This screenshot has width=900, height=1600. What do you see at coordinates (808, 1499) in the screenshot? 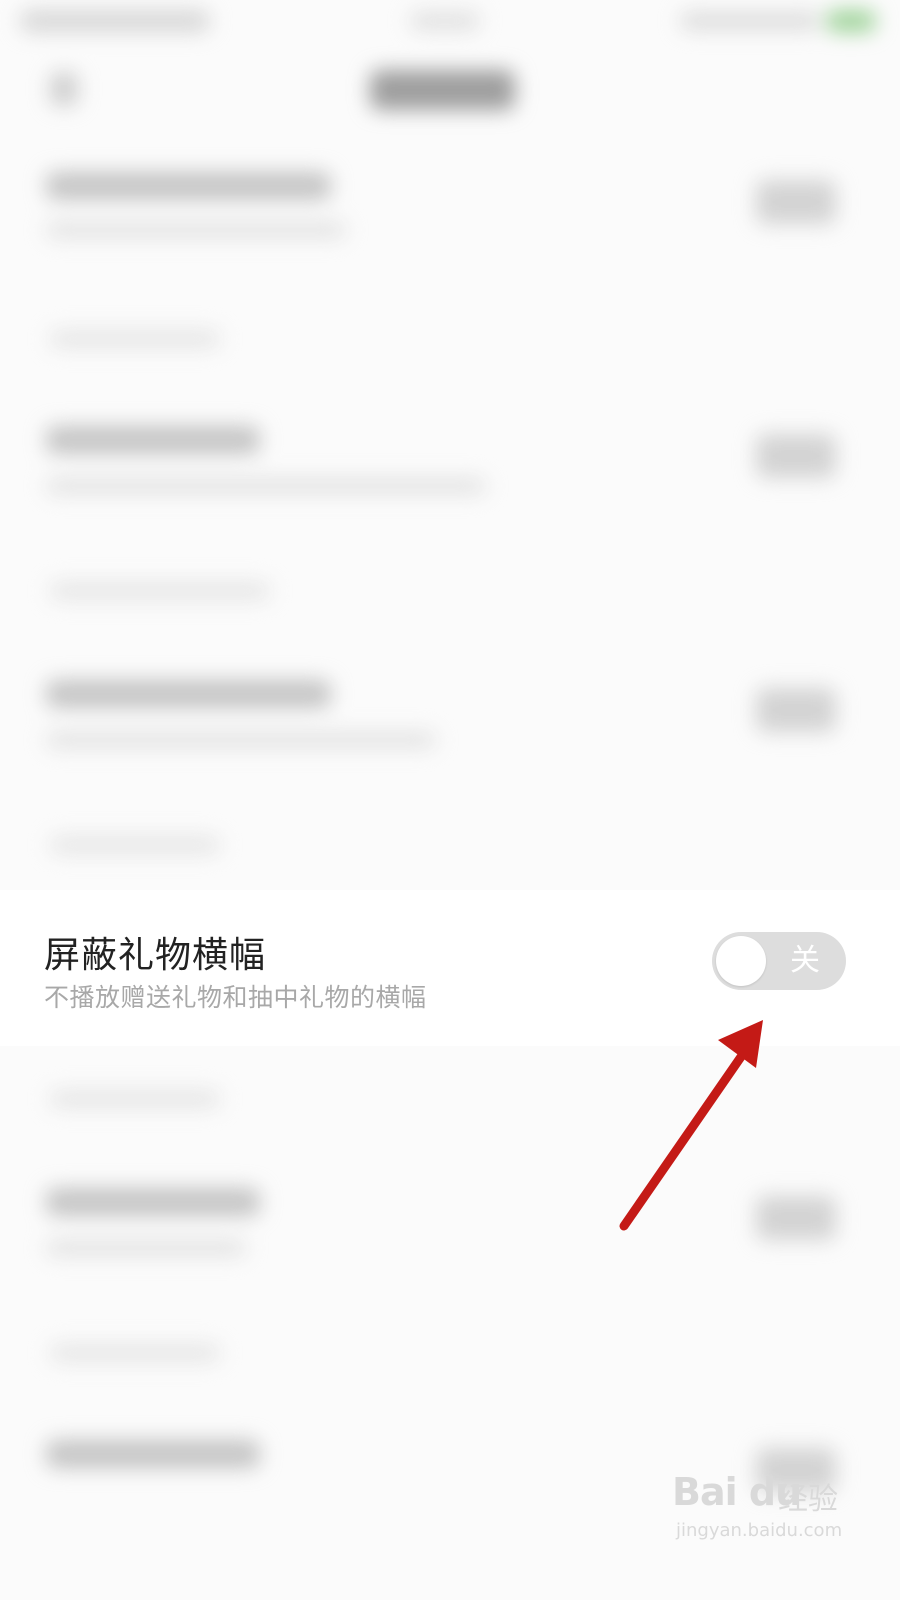
I see `watermark-cn: 经验` at bounding box center [808, 1499].